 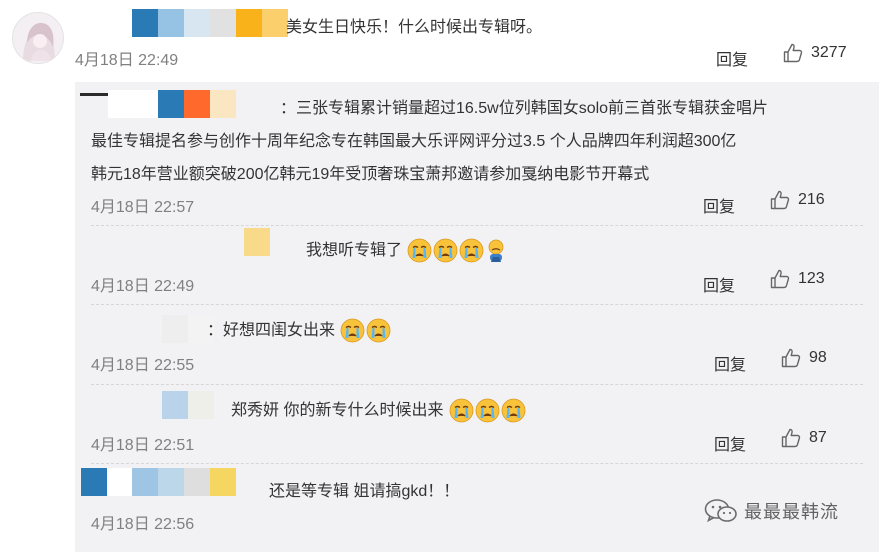 I want to click on like-count: 123, so click(x=811, y=278).